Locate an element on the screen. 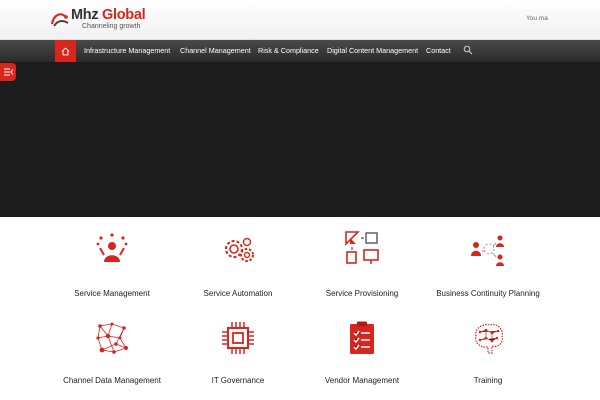  nav-item-infrastructure-management: Infrastructure Management is located at coordinates (127, 51).